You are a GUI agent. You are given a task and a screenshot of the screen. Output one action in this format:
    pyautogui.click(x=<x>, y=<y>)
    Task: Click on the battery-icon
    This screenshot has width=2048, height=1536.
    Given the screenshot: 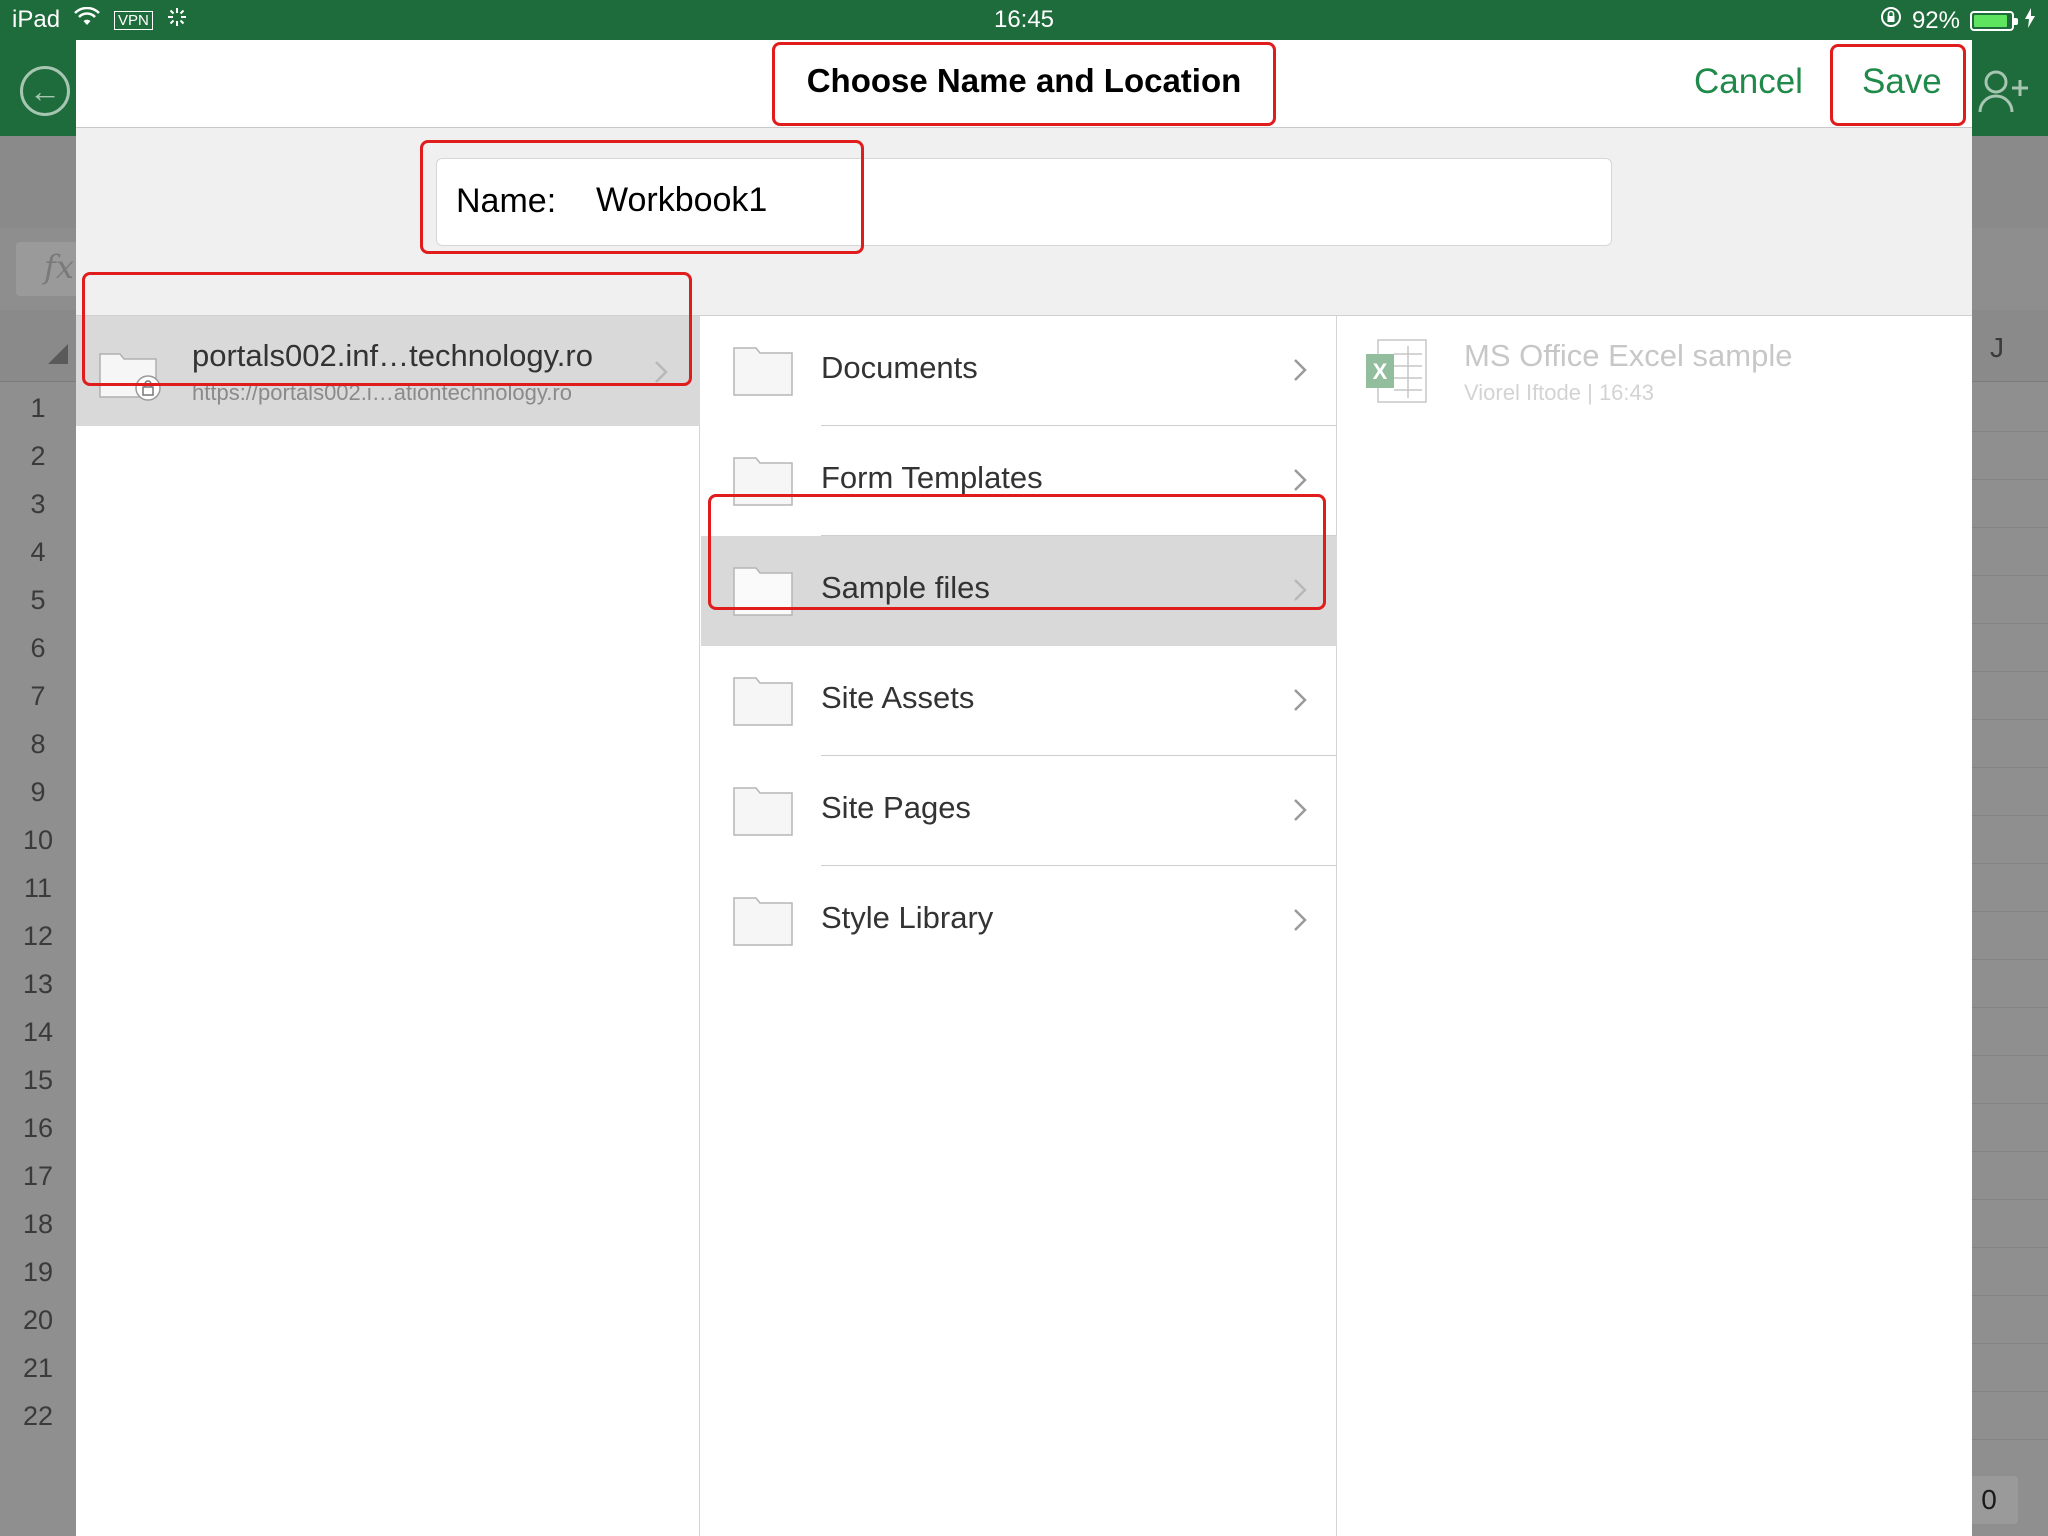 What is the action you would take?
    pyautogui.click(x=1994, y=20)
    